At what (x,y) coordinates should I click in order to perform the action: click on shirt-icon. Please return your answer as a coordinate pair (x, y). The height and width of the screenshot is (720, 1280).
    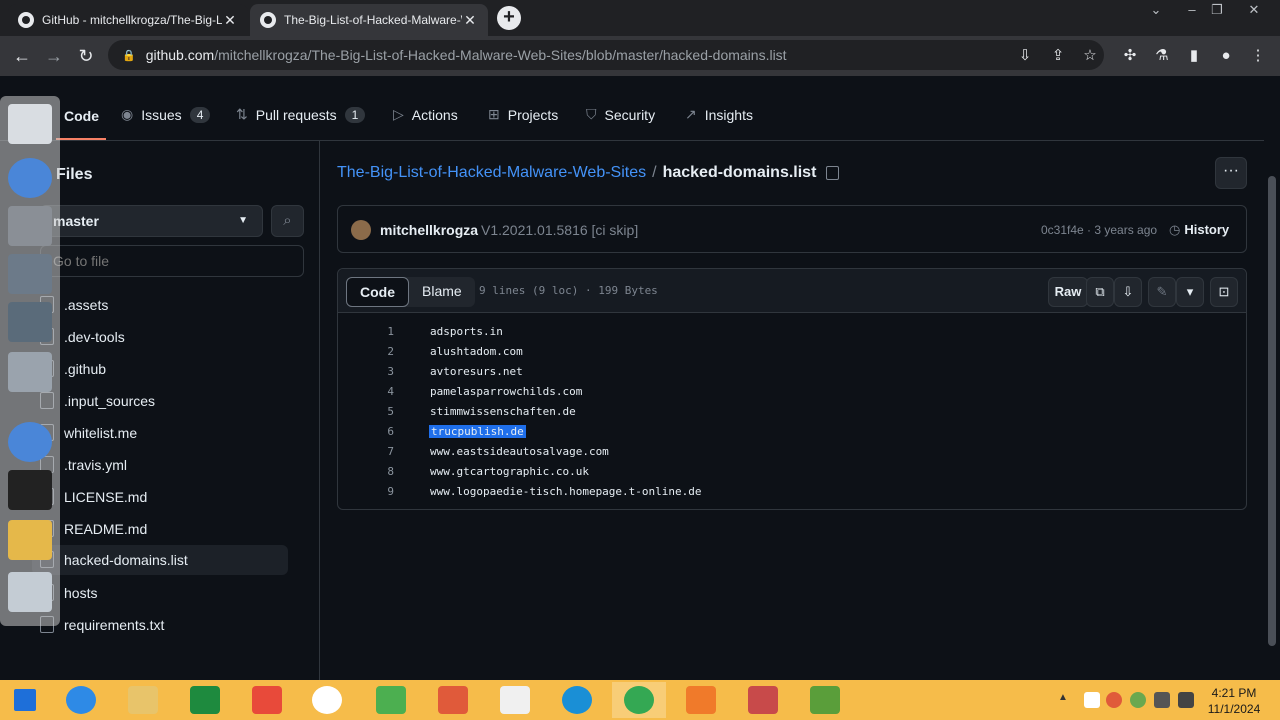
    Looking at the image, I should click on (30, 490).